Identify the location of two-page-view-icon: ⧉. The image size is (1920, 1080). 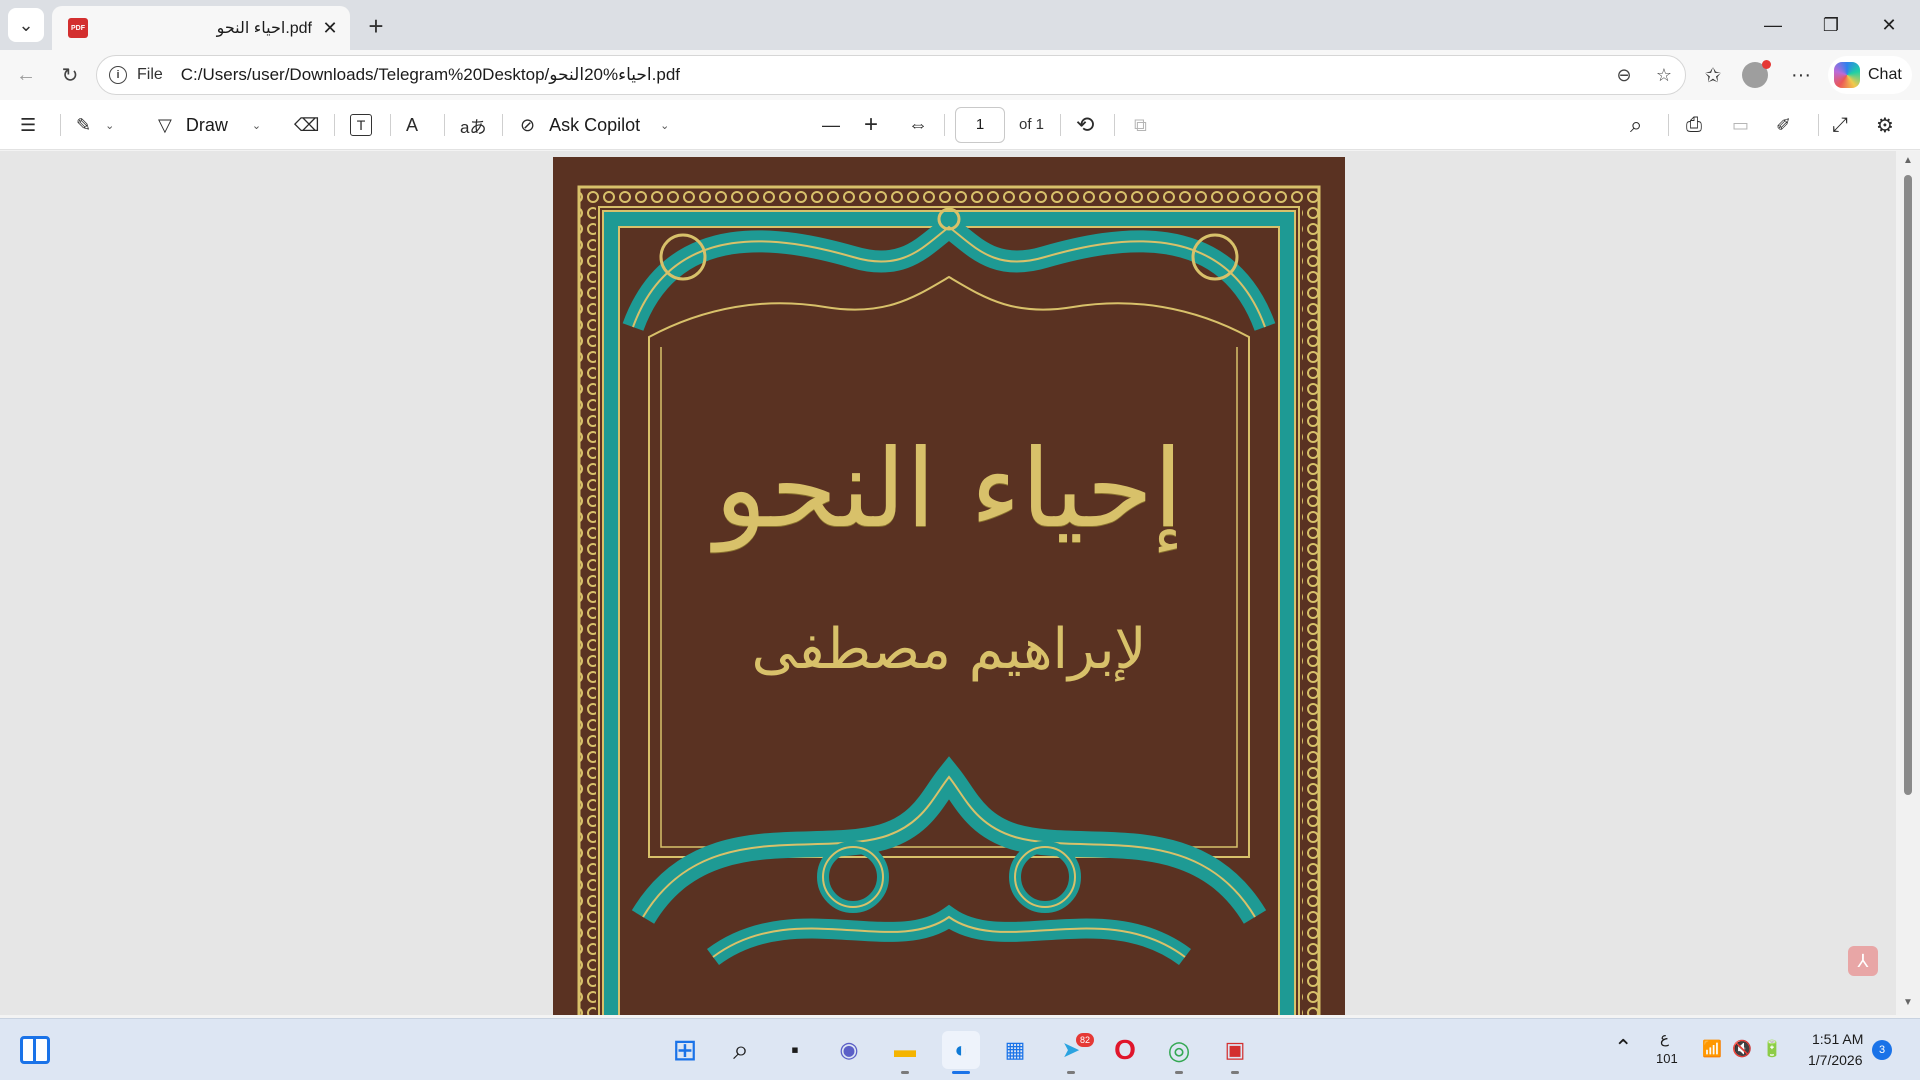
(1140, 125).